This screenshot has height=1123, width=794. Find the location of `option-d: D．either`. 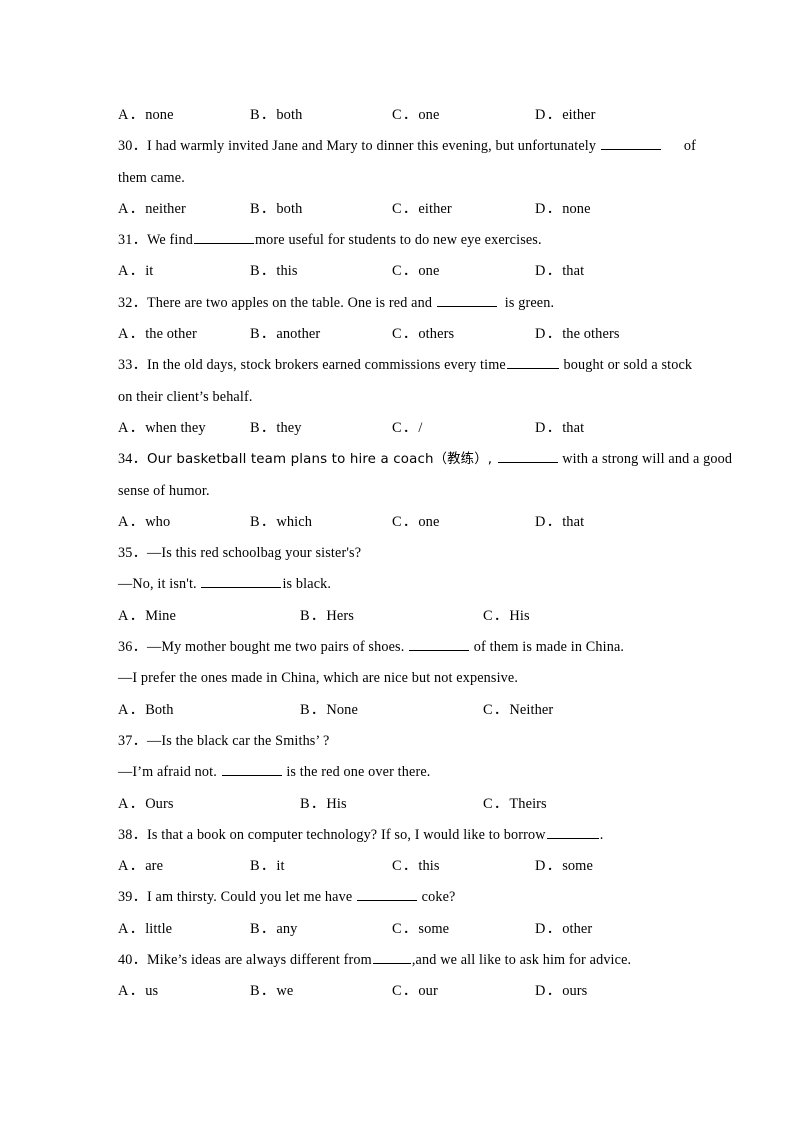

option-d: D．either is located at coordinates (565, 115).